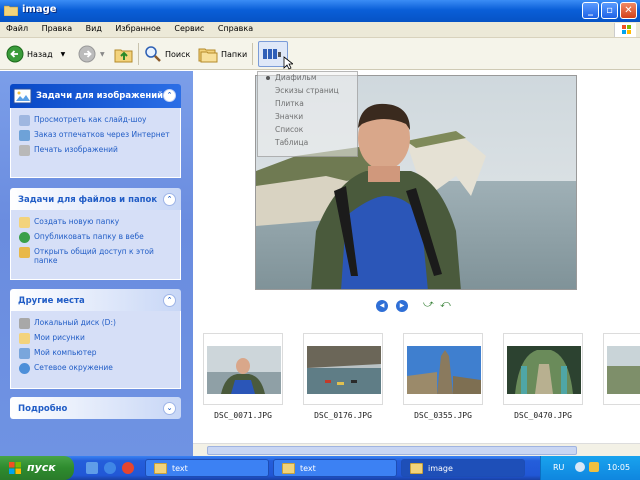  What do you see at coordinates (92, 468) in the screenshot?
I see `show-desktop-icon` at bounding box center [92, 468].